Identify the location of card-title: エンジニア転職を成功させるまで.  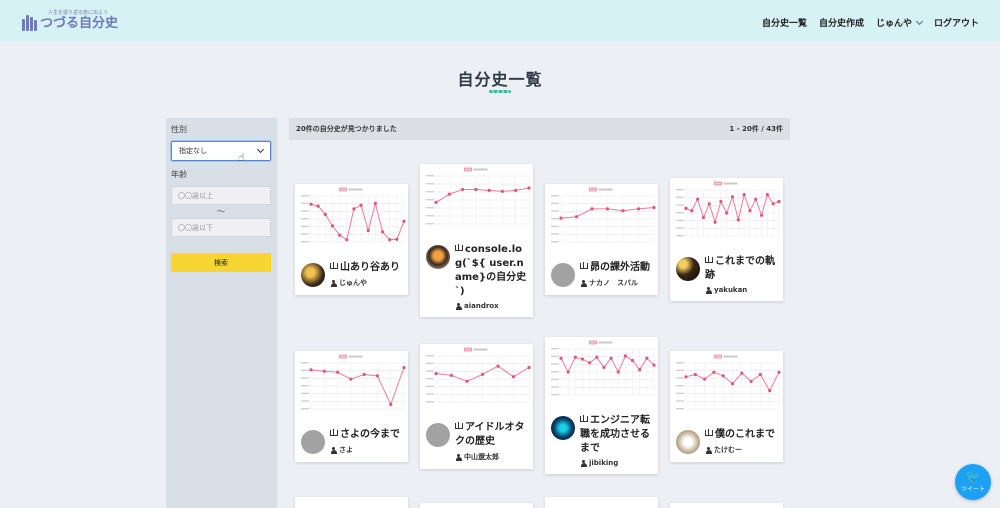
(616, 435).